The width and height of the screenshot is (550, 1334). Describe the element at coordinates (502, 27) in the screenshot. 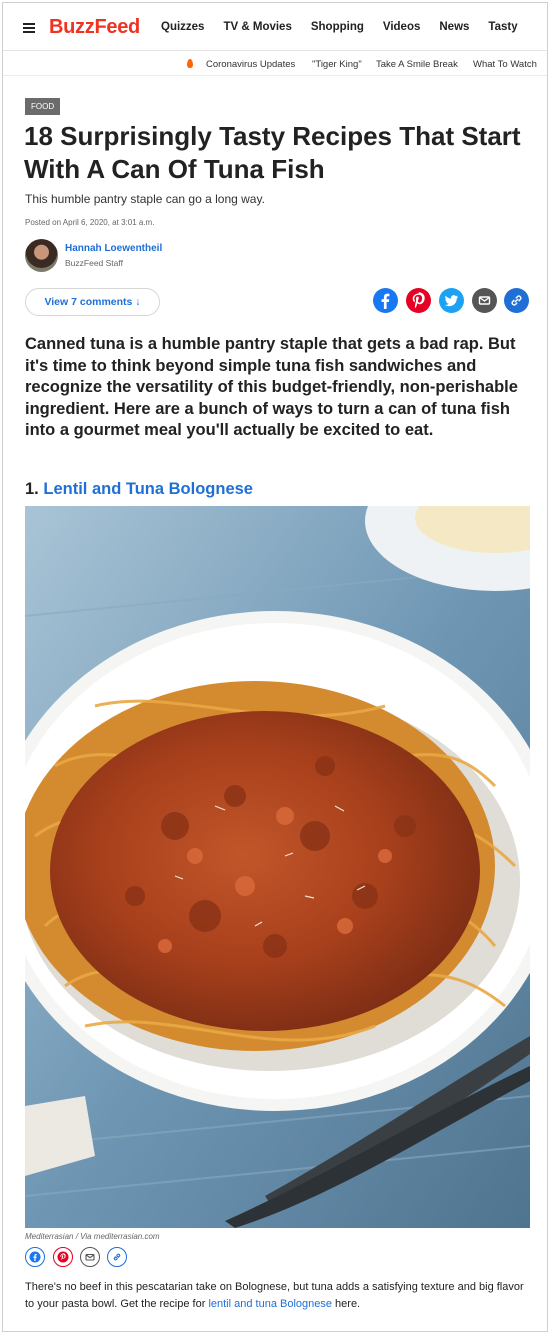

I see `nav-tasty: Tasty` at that location.